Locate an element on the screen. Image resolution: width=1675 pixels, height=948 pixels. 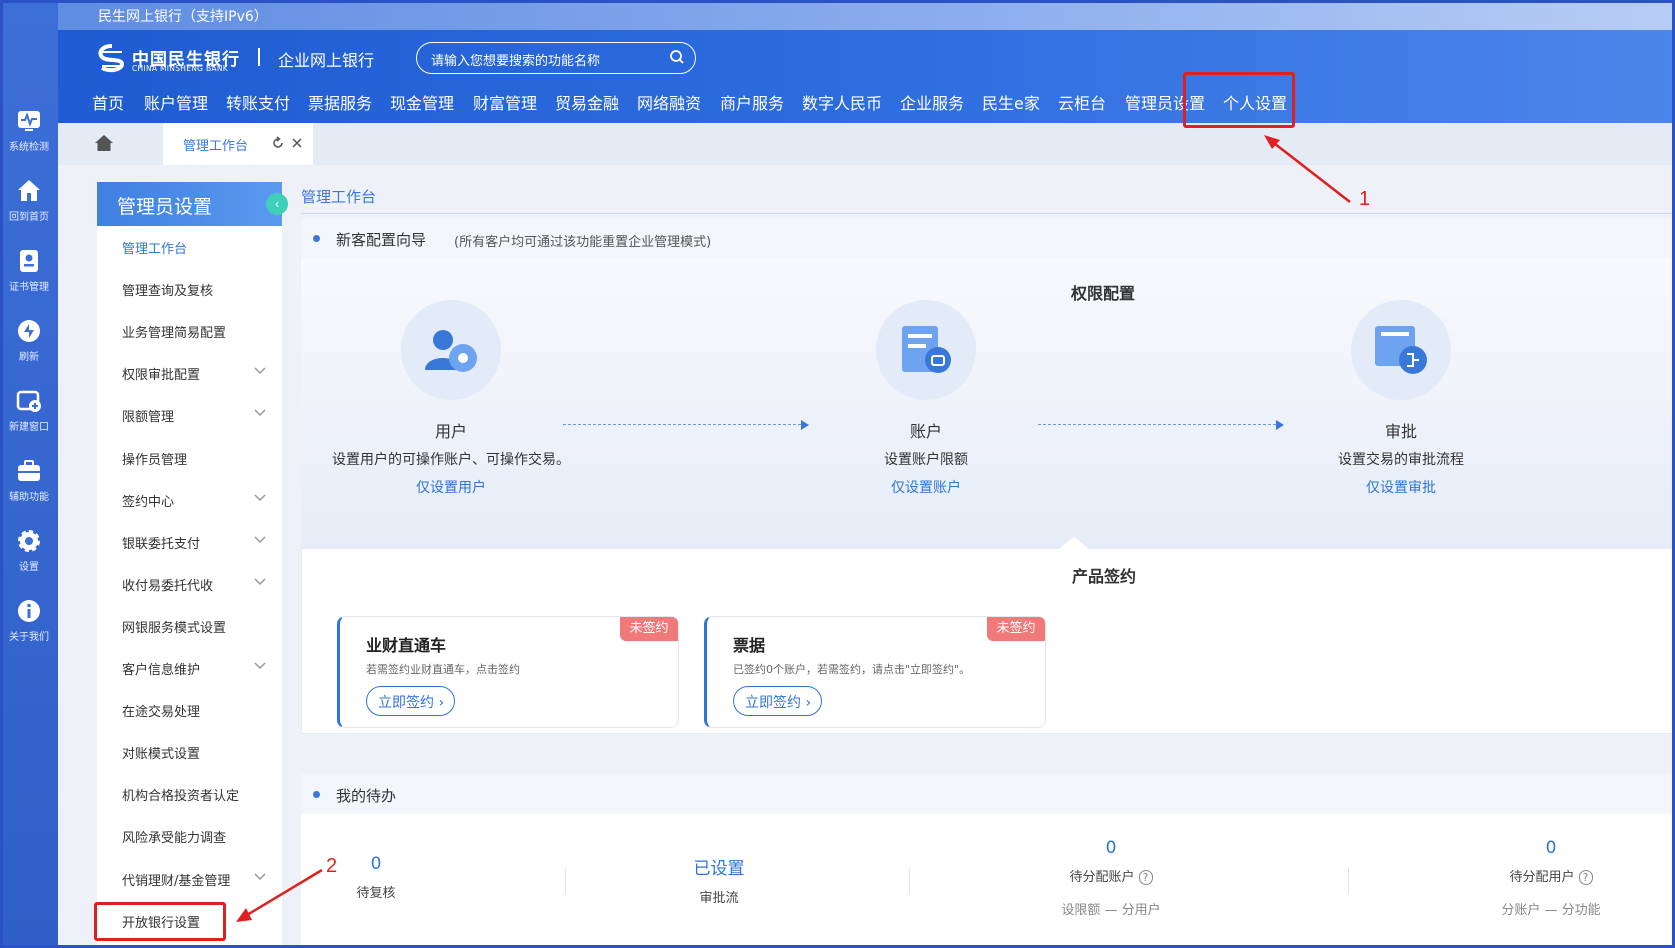
sidebar-item: 风险承受能力调查 is located at coordinates (189, 836).